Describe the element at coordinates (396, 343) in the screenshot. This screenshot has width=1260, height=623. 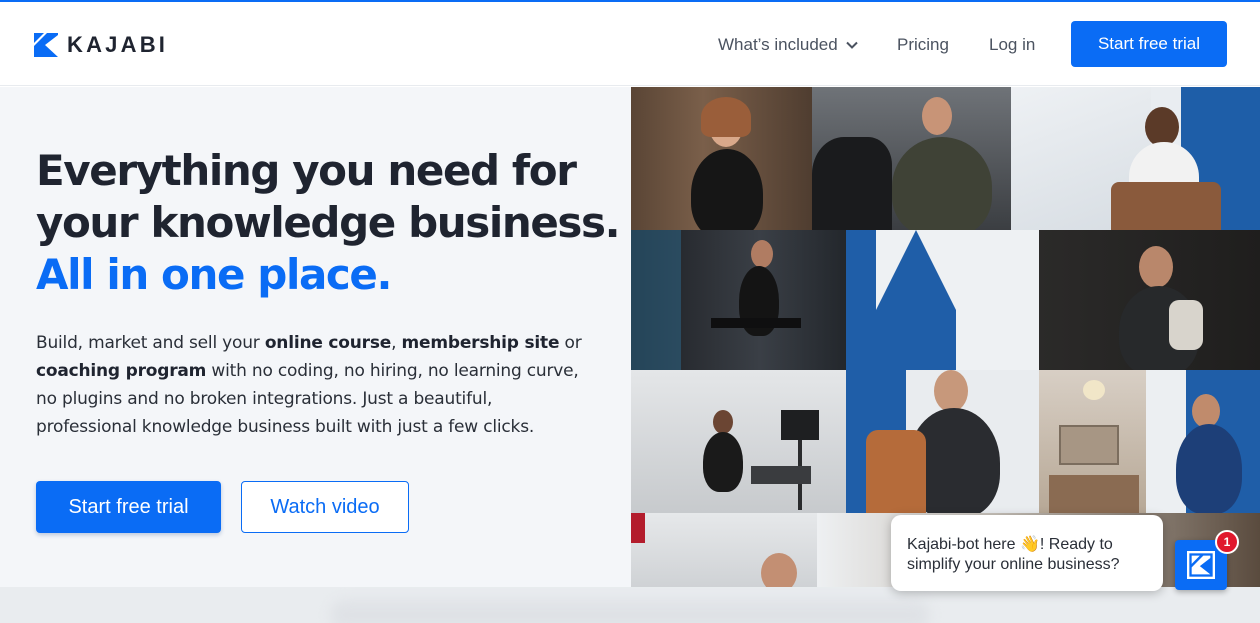
I see `description-text: ,` at that location.